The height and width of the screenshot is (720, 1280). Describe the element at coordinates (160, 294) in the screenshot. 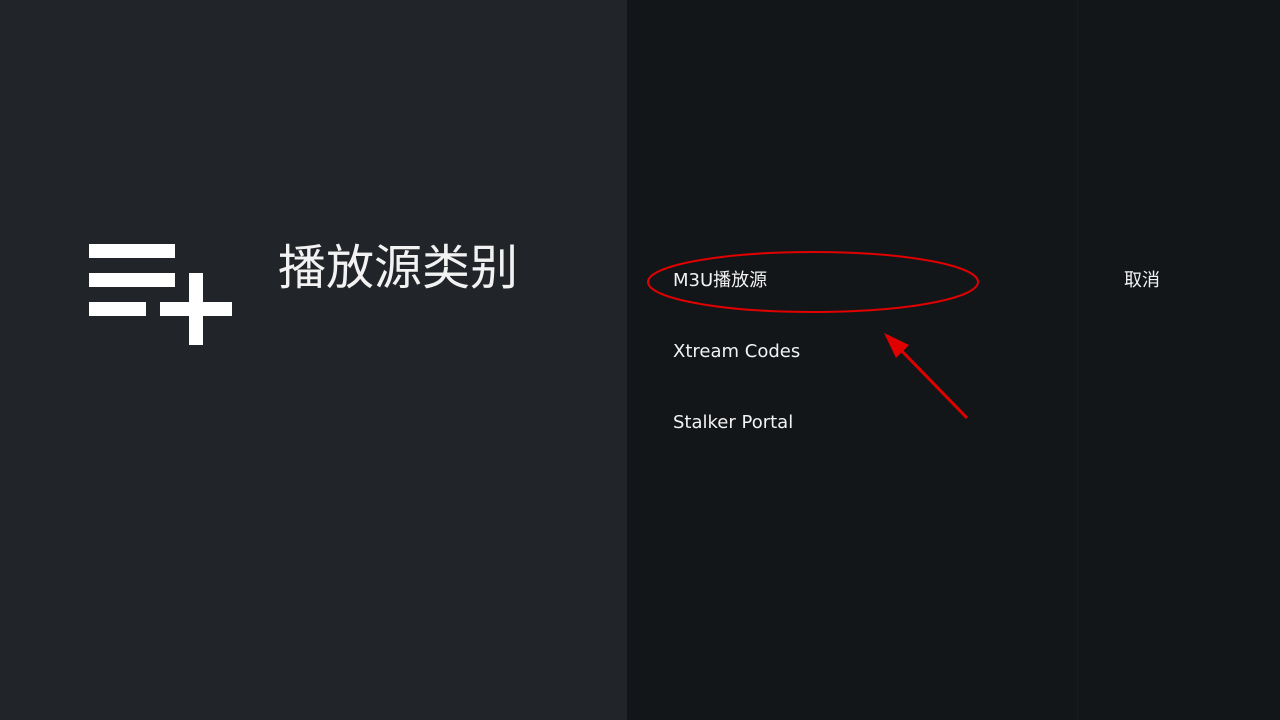

I see `playlist-add-icon` at that location.